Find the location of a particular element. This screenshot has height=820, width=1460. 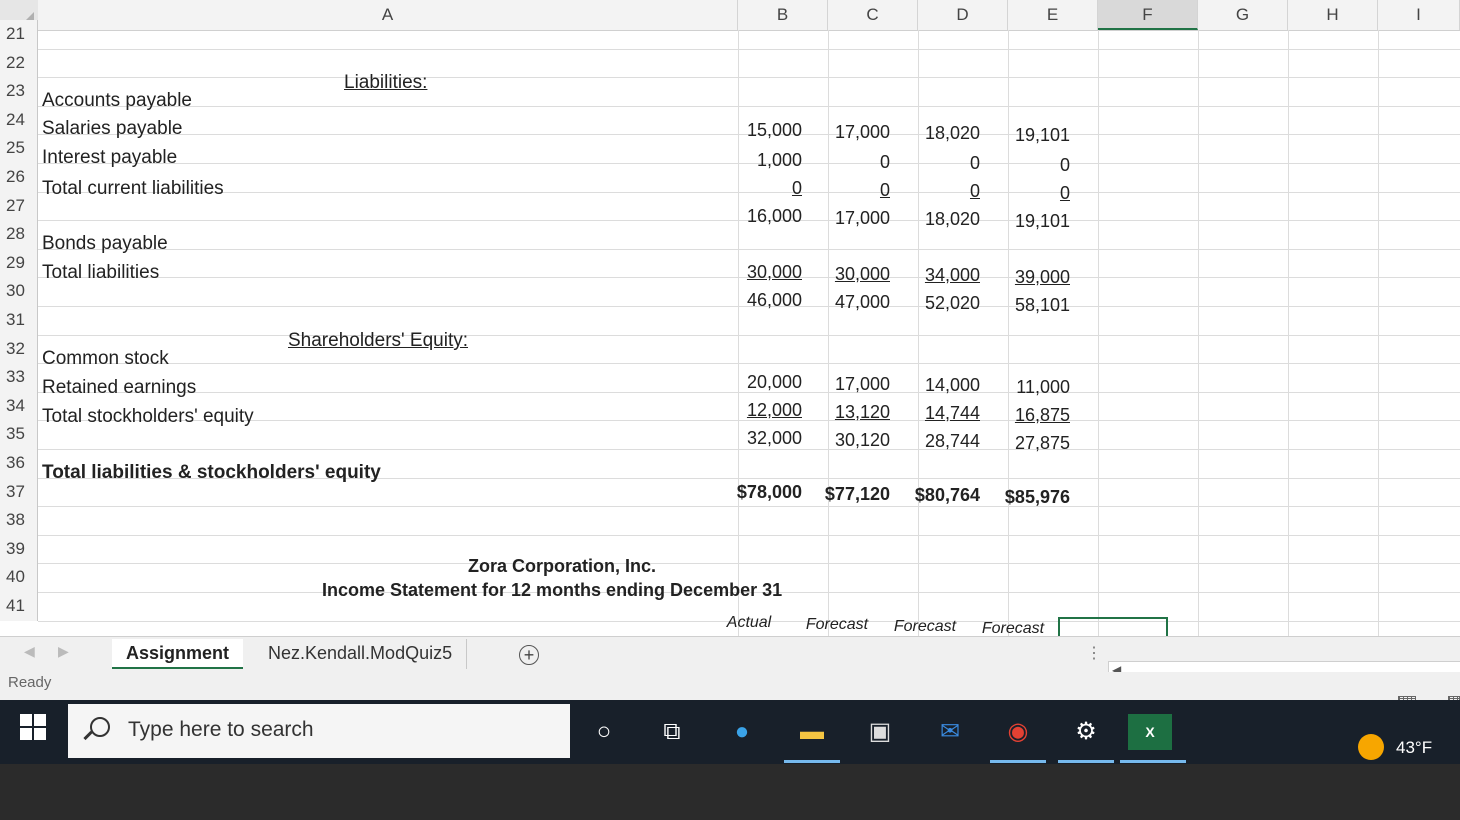

row-header: 41 is located at coordinates (19, 606).